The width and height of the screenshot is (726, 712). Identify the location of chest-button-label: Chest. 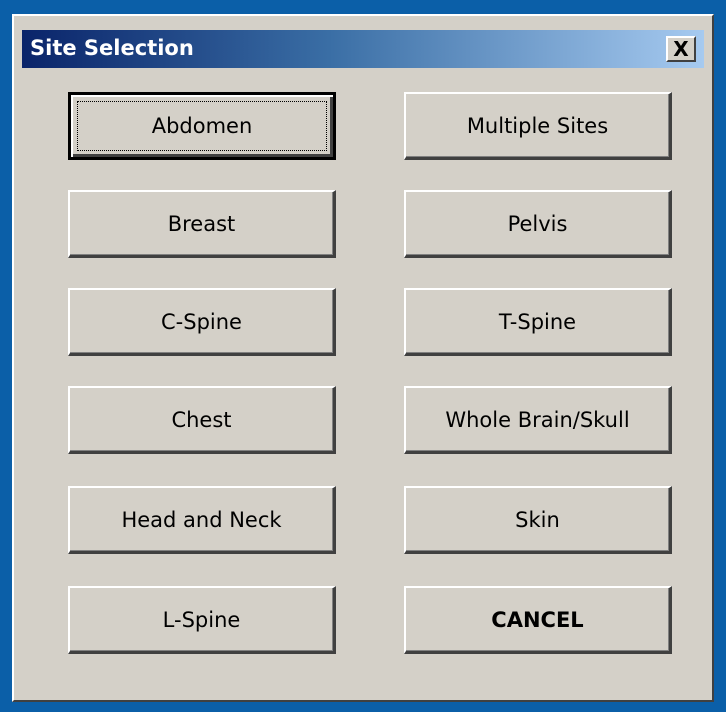
(201, 419).